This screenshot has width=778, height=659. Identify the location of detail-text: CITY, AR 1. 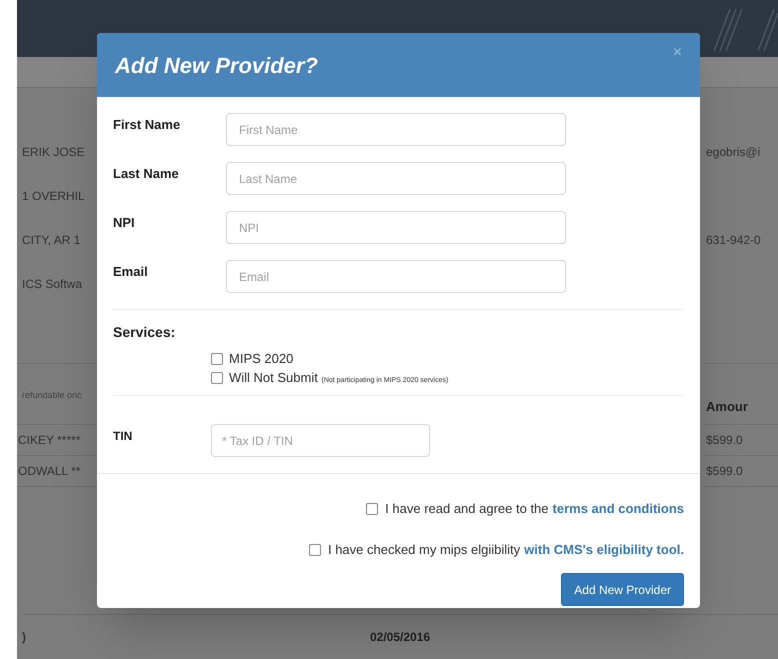
(51, 240).